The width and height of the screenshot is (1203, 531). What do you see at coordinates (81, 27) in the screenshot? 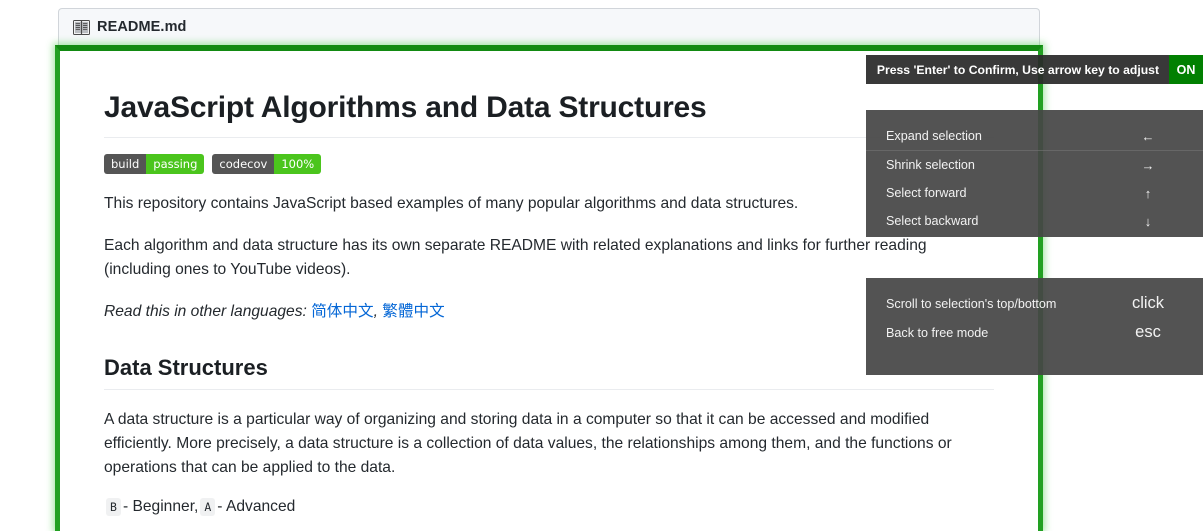
I see `open-book-icon` at bounding box center [81, 27].